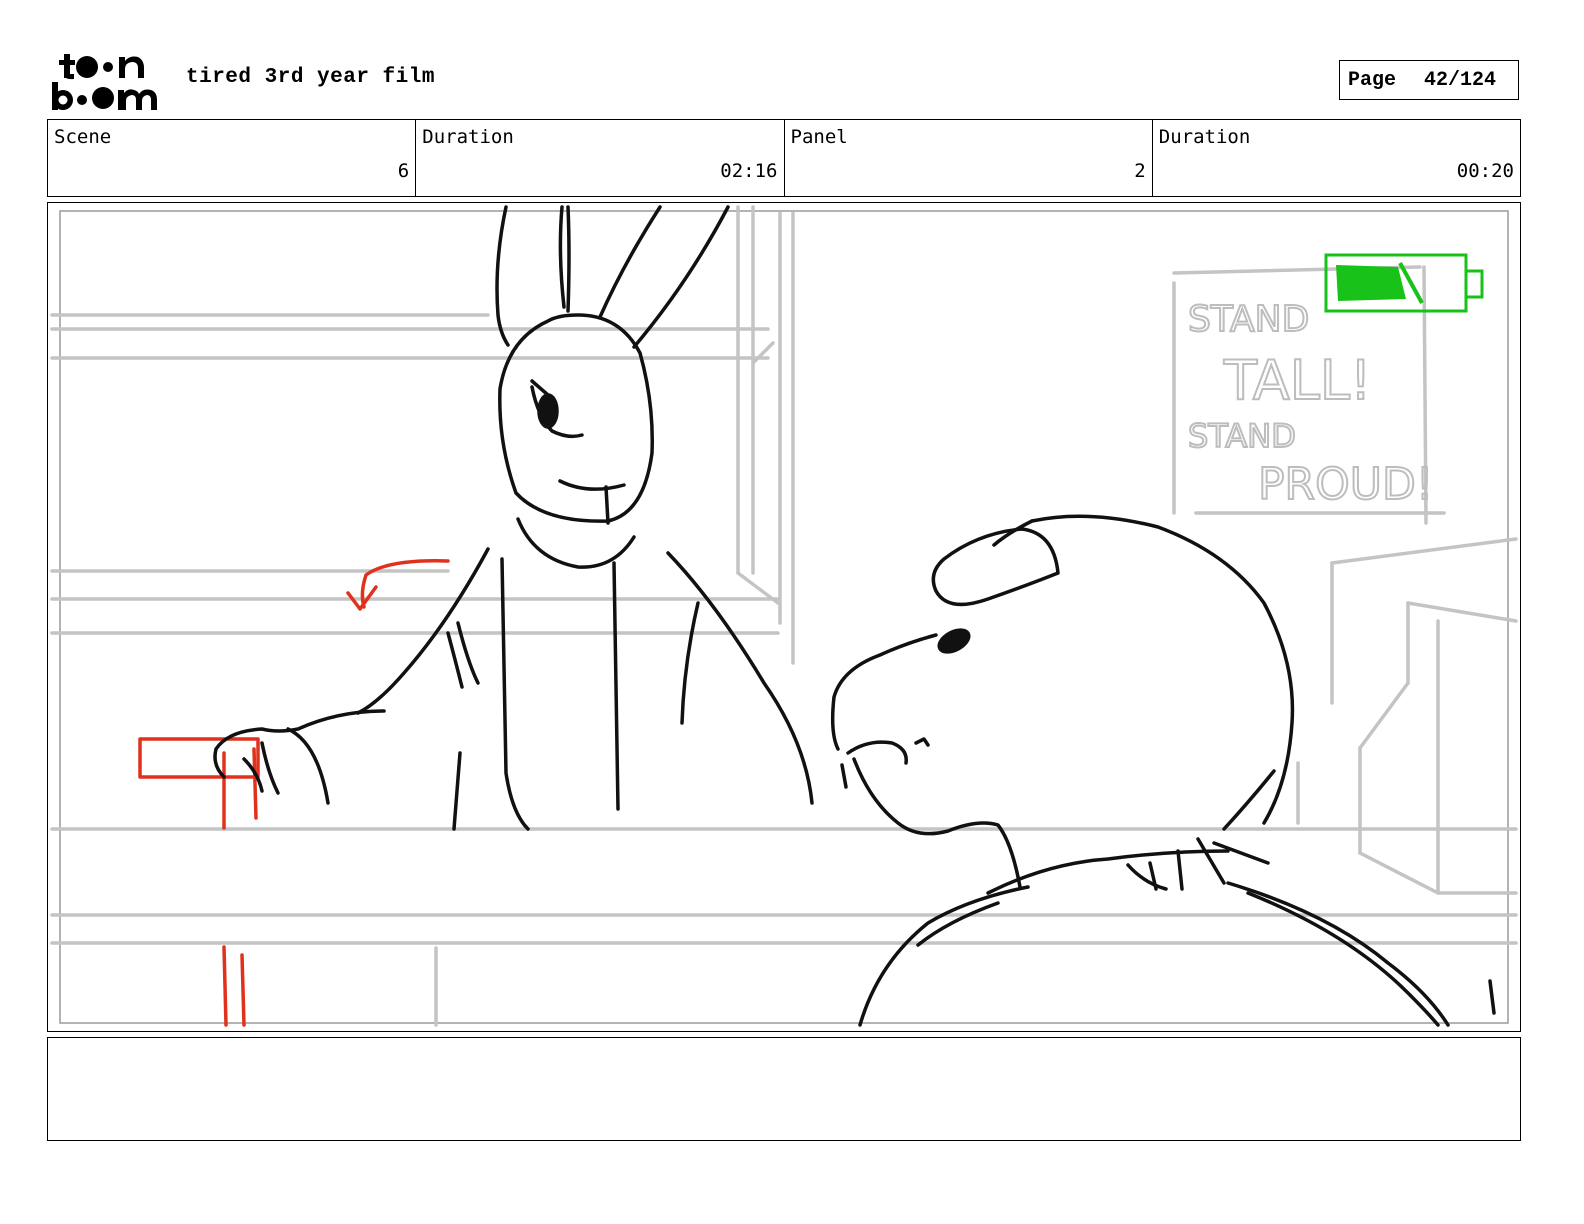  I want to click on scene-value: 6, so click(403, 171).